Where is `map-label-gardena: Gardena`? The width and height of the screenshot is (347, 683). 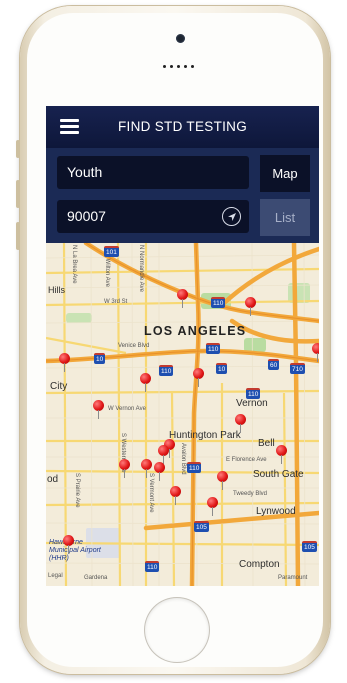 map-label-gardena: Gardena is located at coordinates (96, 578).